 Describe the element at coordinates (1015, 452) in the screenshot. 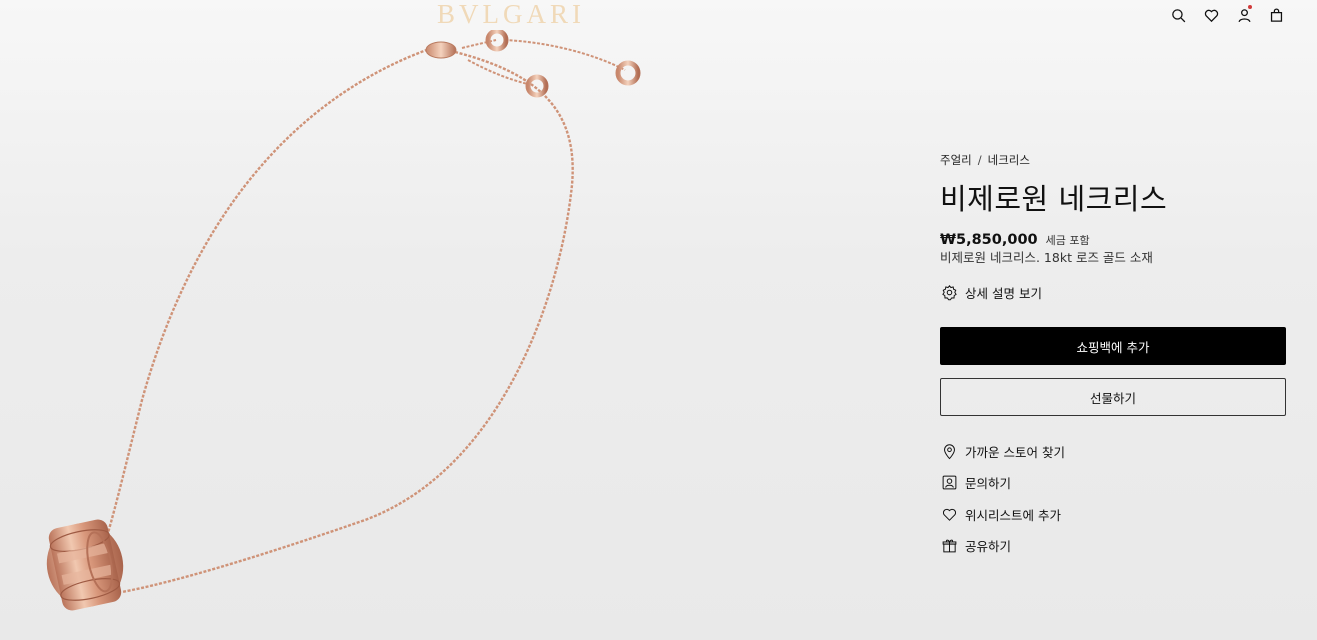

I see `find-store-label: 가까운 스토어 찾기` at that location.